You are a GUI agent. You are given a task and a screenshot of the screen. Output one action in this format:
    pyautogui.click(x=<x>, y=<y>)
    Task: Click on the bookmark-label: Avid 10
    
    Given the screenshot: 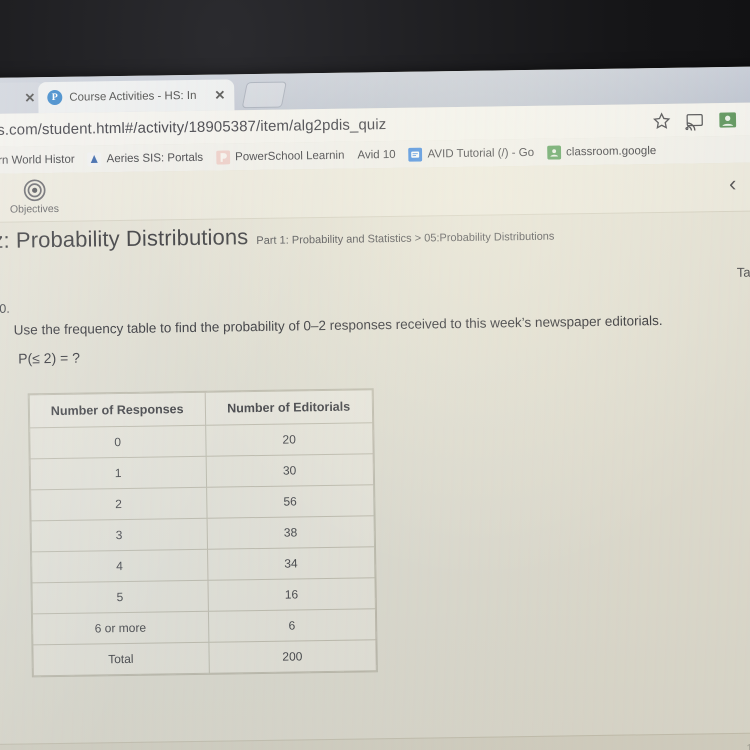 What is the action you would take?
    pyautogui.click(x=376, y=154)
    